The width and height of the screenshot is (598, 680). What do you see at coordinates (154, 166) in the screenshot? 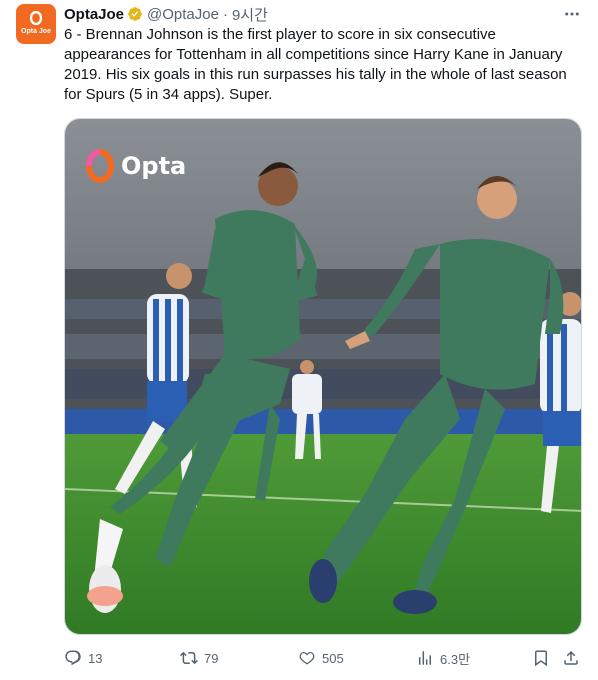
I see `opta-watermark-text: Opta` at bounding box center [154, 166].